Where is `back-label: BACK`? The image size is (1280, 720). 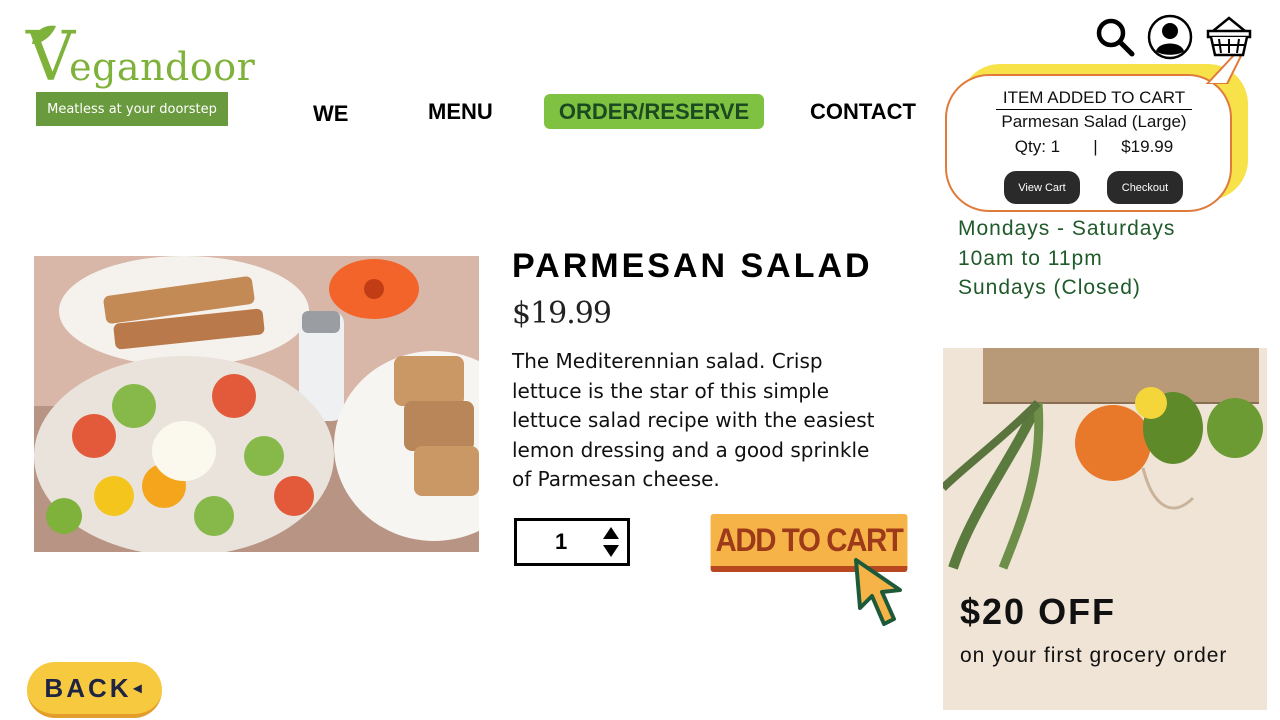 back-label: BACK is located at coordinates (88, 687).